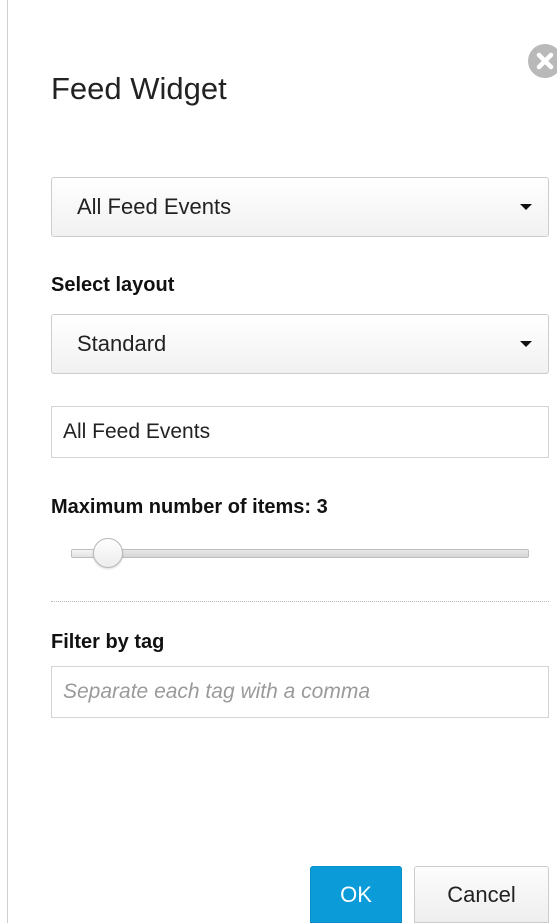  I want to click on dialog-title: Feed Widget, so click(139, 88).